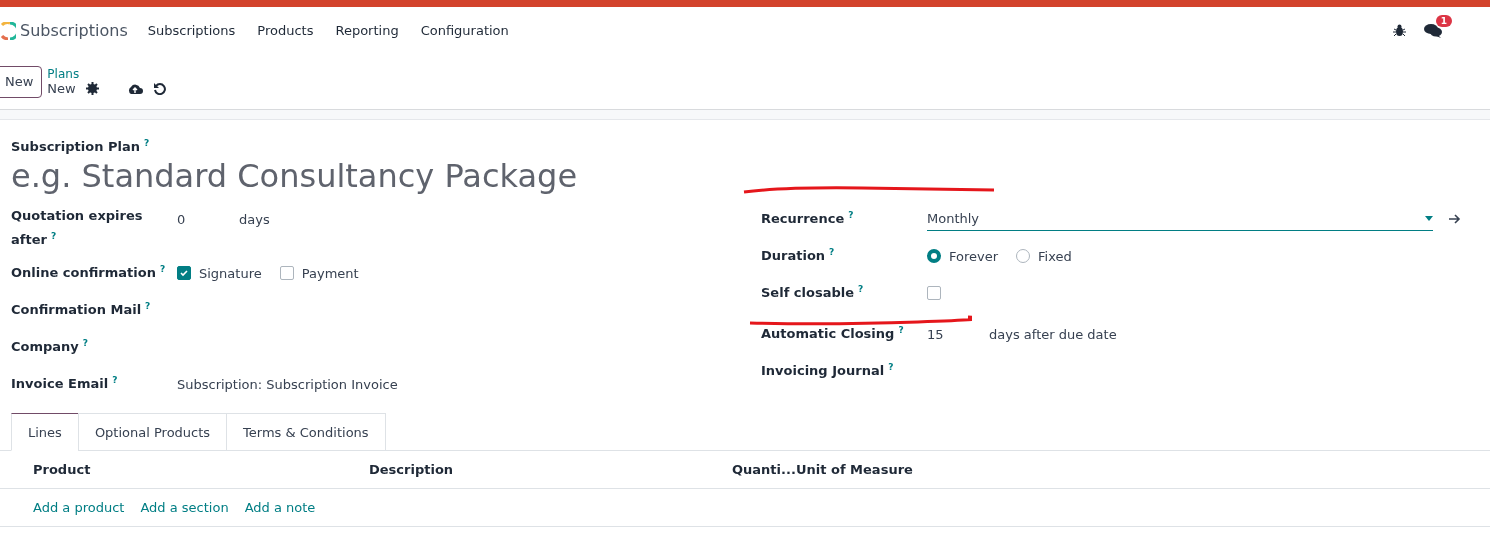 The width and height of the screenshot is (1490, 542). What do you see at coordinates (230, 273) in the screenshot?
I see `option-label: Signature` at bounding box center [230, 273].